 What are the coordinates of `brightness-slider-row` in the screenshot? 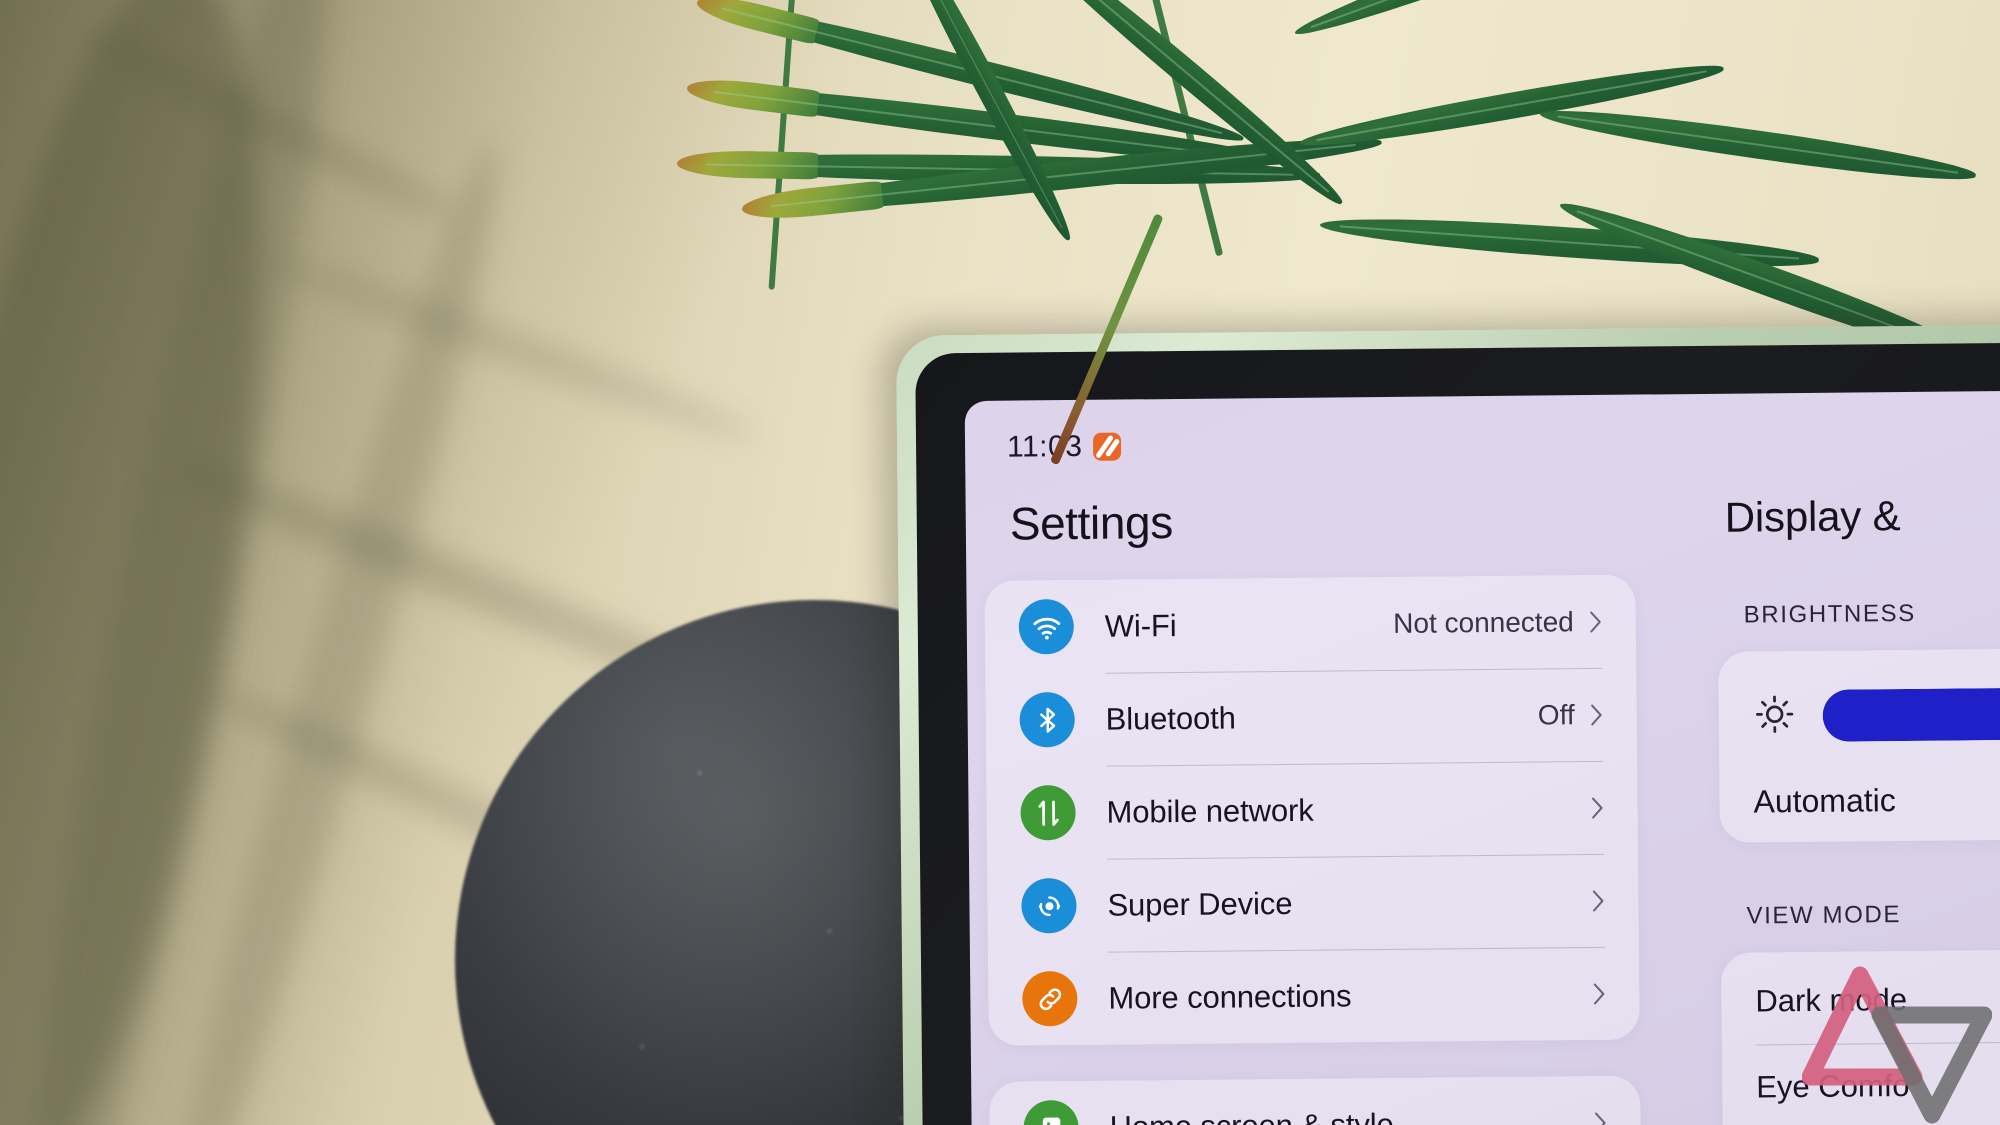 It's located at (1876, 714).